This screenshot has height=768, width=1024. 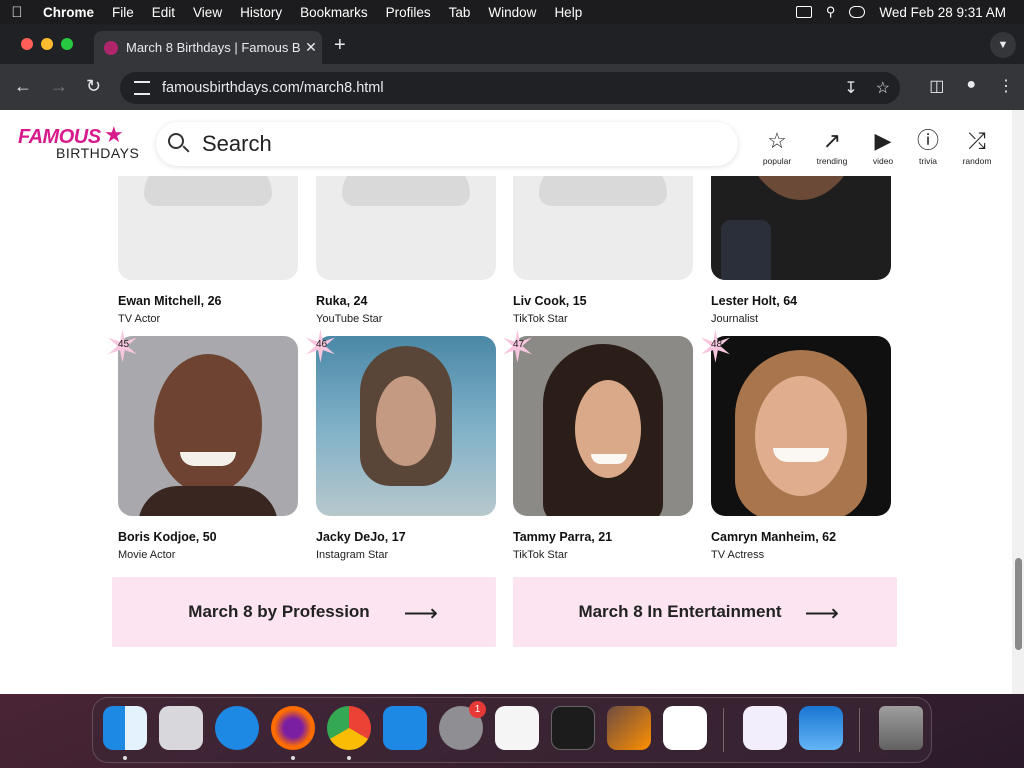 I want to click on install-app-icon: ↧, so click(x=850, y=88).